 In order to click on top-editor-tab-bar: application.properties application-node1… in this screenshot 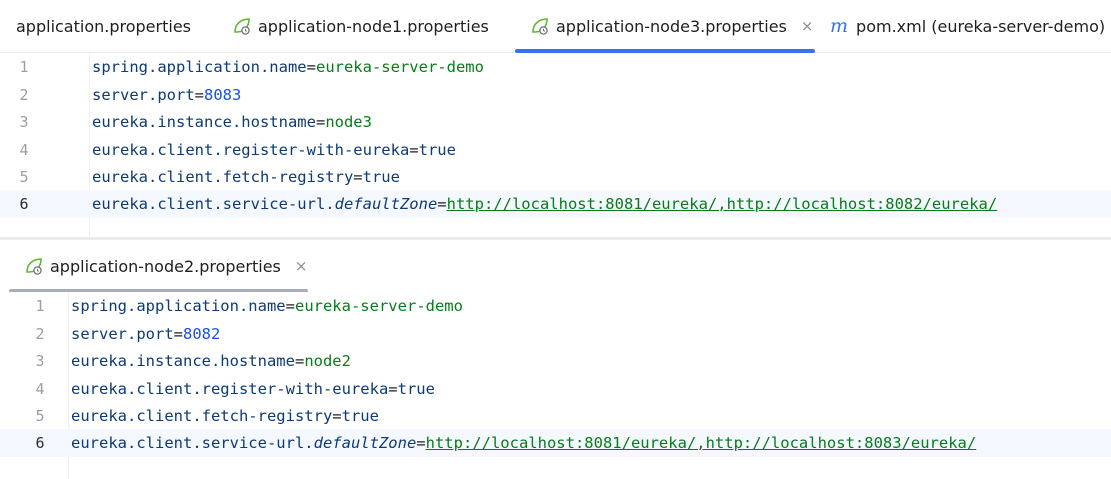, I will do `click(555, 26)`.